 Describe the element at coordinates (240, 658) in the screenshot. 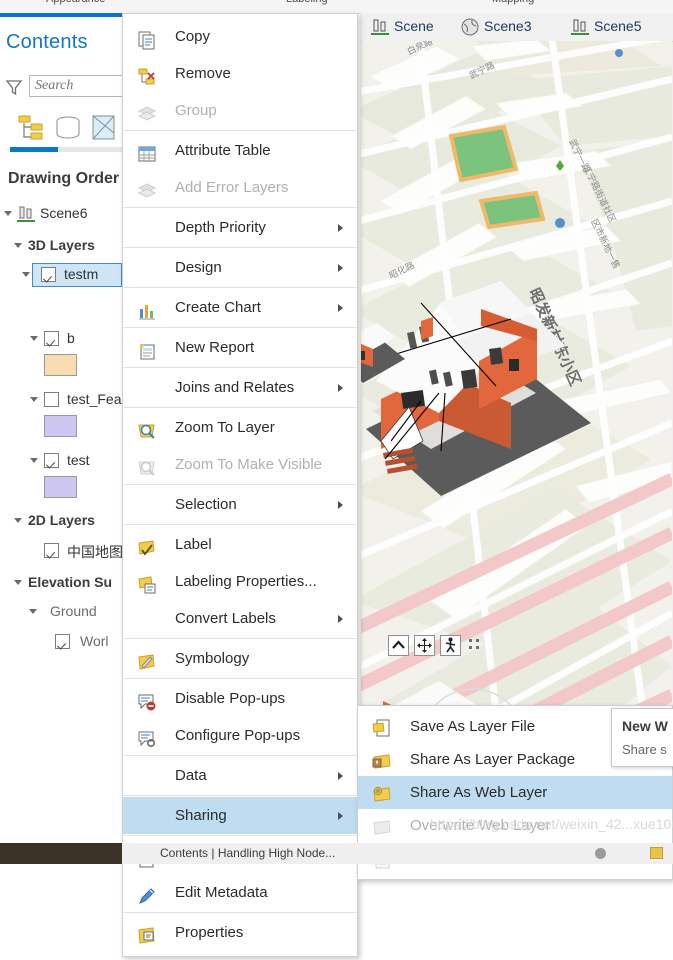

I see `menu-item-symbology: Symbology` at that location.